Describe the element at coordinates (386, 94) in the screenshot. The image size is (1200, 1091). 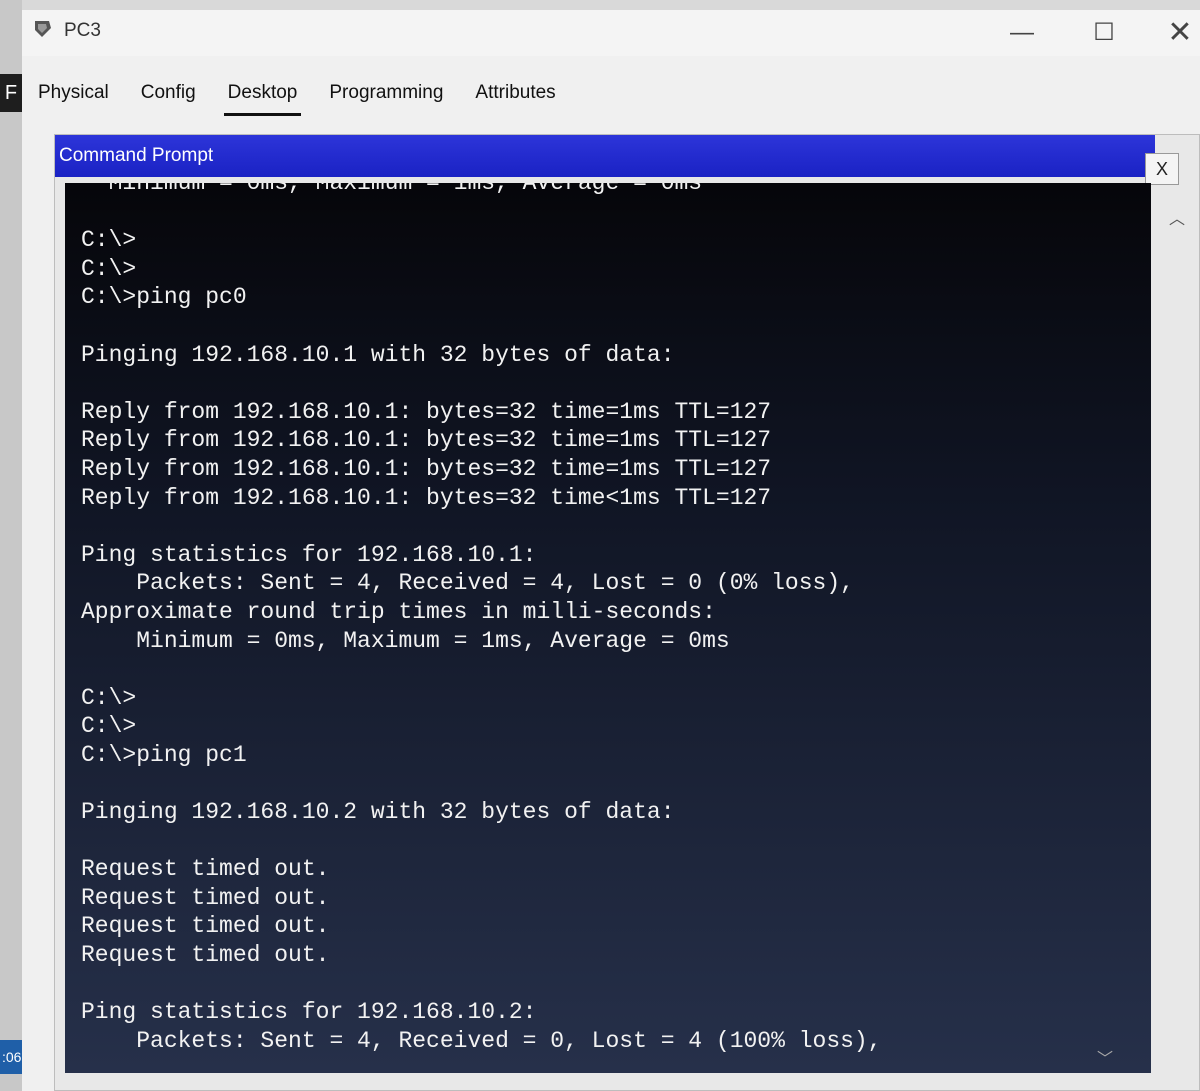
I see `tab-programming: Programming` at that location.